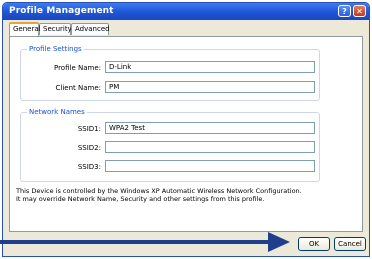 This screenshot has width=372, height=259. I want to click on tab-general: General, so click(25, 29).